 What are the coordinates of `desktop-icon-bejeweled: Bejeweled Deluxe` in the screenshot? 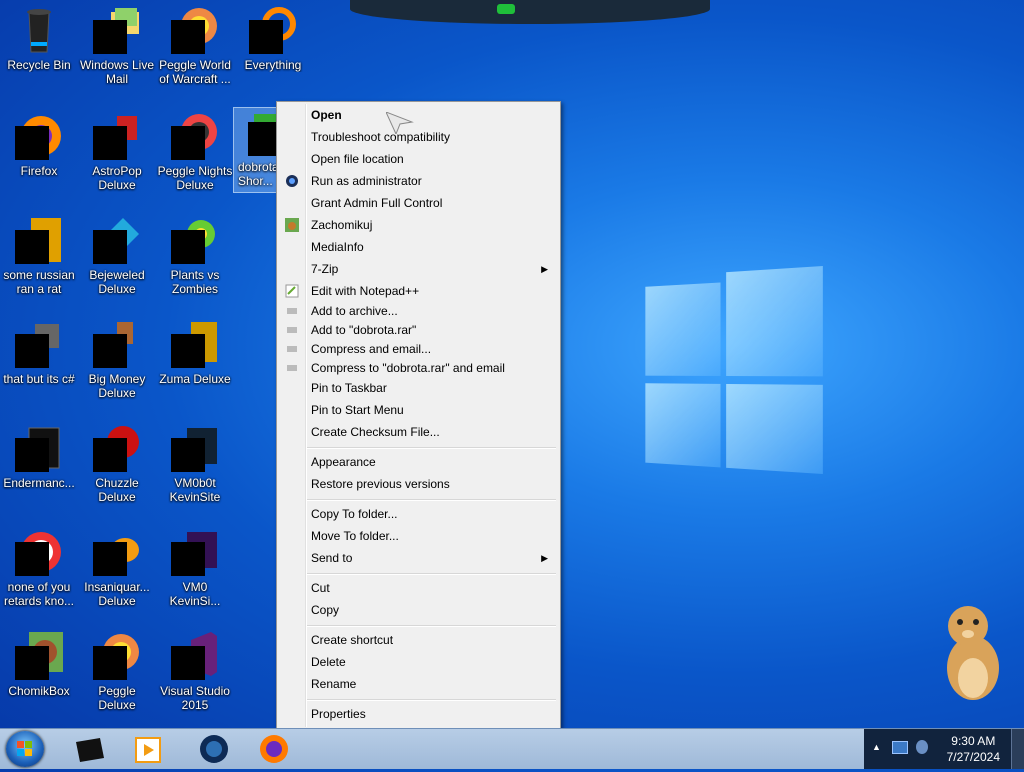 It's located at (117, 256).